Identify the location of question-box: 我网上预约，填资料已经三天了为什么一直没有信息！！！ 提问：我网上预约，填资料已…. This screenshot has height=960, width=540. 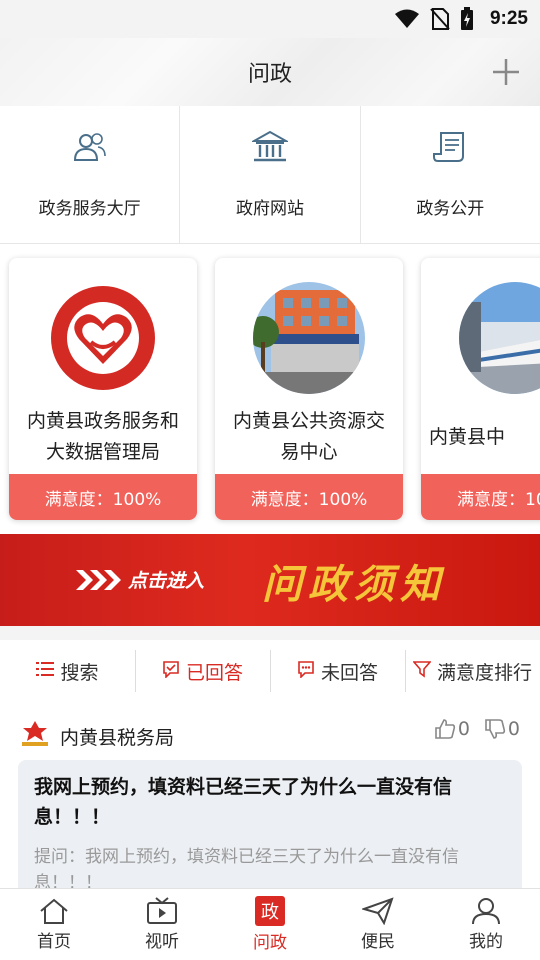
(270, 830).